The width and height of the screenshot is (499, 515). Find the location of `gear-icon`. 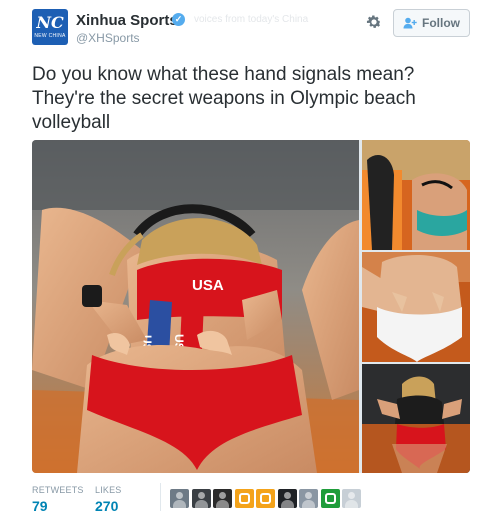

gear-icon is located at coordinates (374, 22).